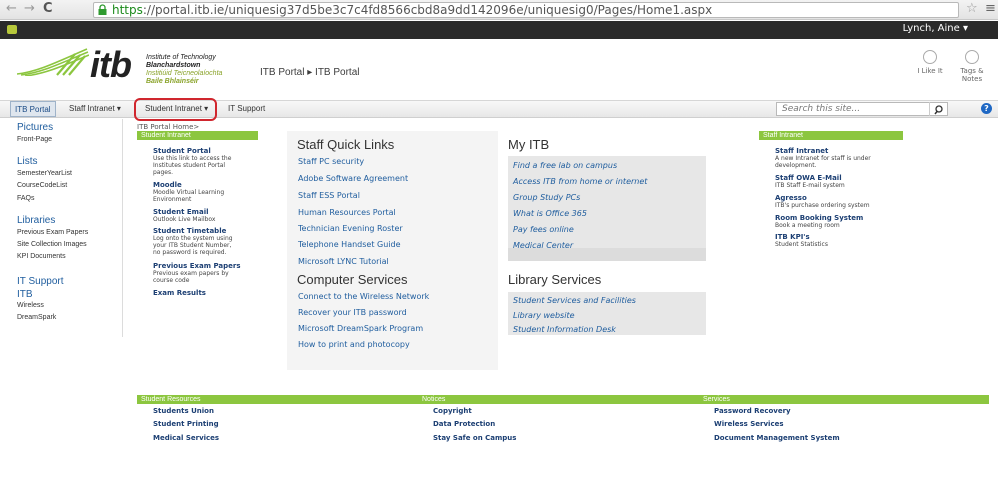 The width and height of the screenshot is (998, 498). I want to click on footer-header-bar: Student Resources Notices Services, so click(563, 399).